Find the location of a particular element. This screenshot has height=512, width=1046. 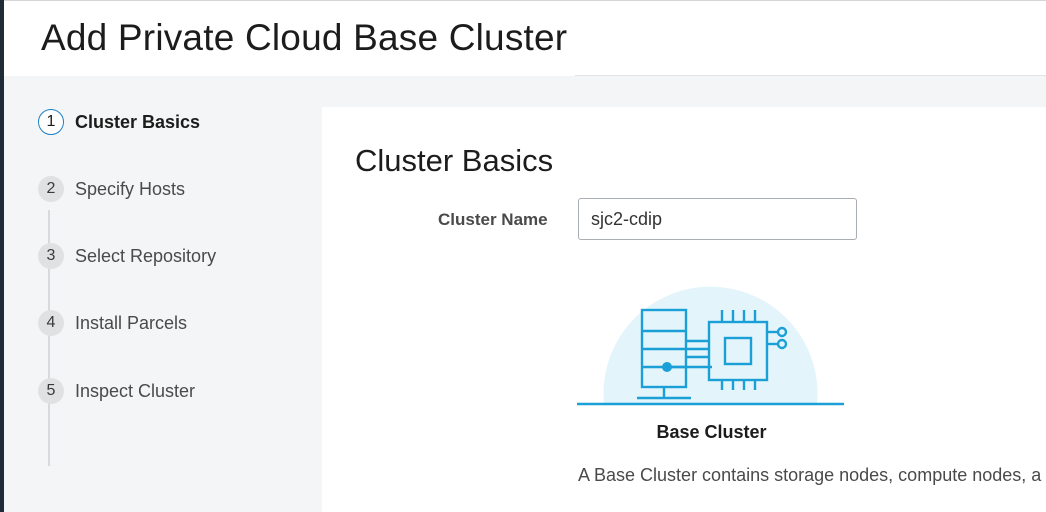

step-specify-hosts: 2 Specify Hosts is located at coordinates (111, 189).